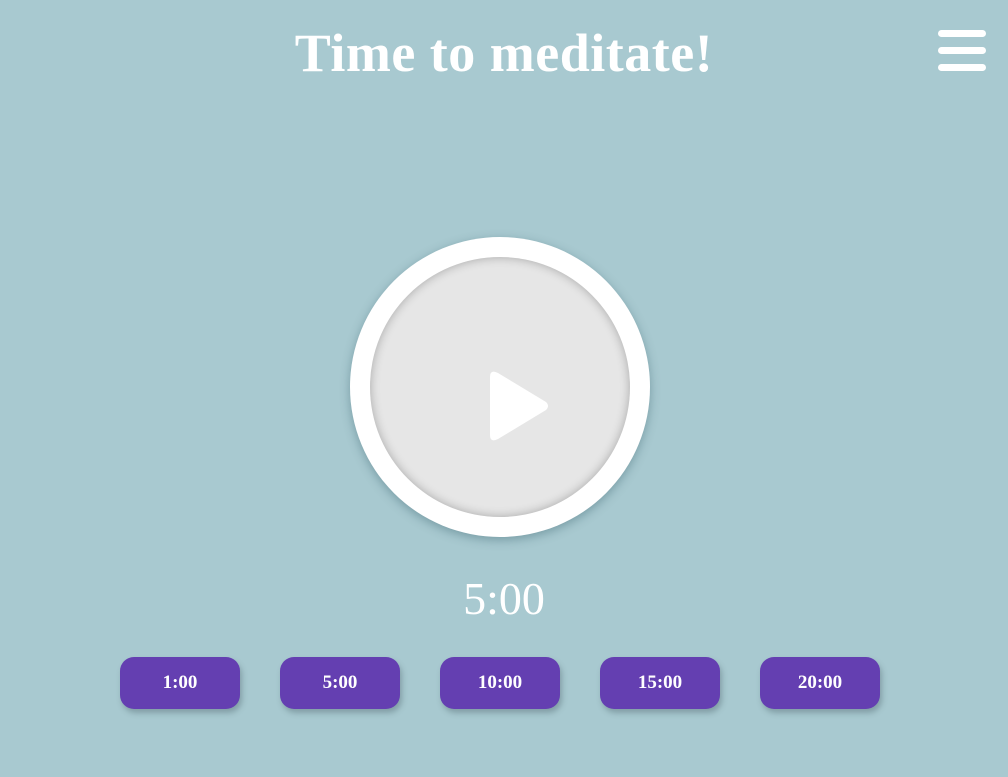  I want to click on page-title: Time to meditate!, so click(504, 53).